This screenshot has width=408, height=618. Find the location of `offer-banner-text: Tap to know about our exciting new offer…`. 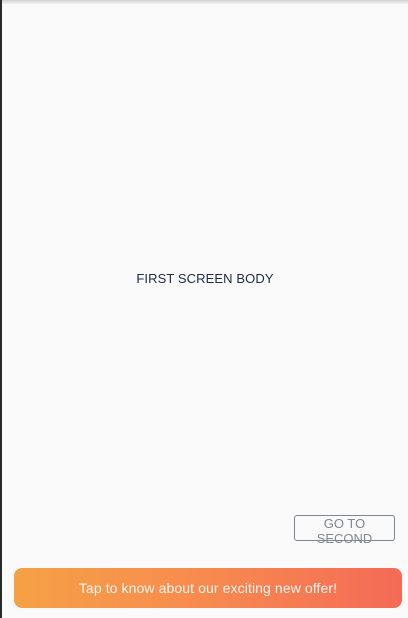

offer-banner-text: Tap to know about our exciting new offer… is located at coordinates (208, 588).